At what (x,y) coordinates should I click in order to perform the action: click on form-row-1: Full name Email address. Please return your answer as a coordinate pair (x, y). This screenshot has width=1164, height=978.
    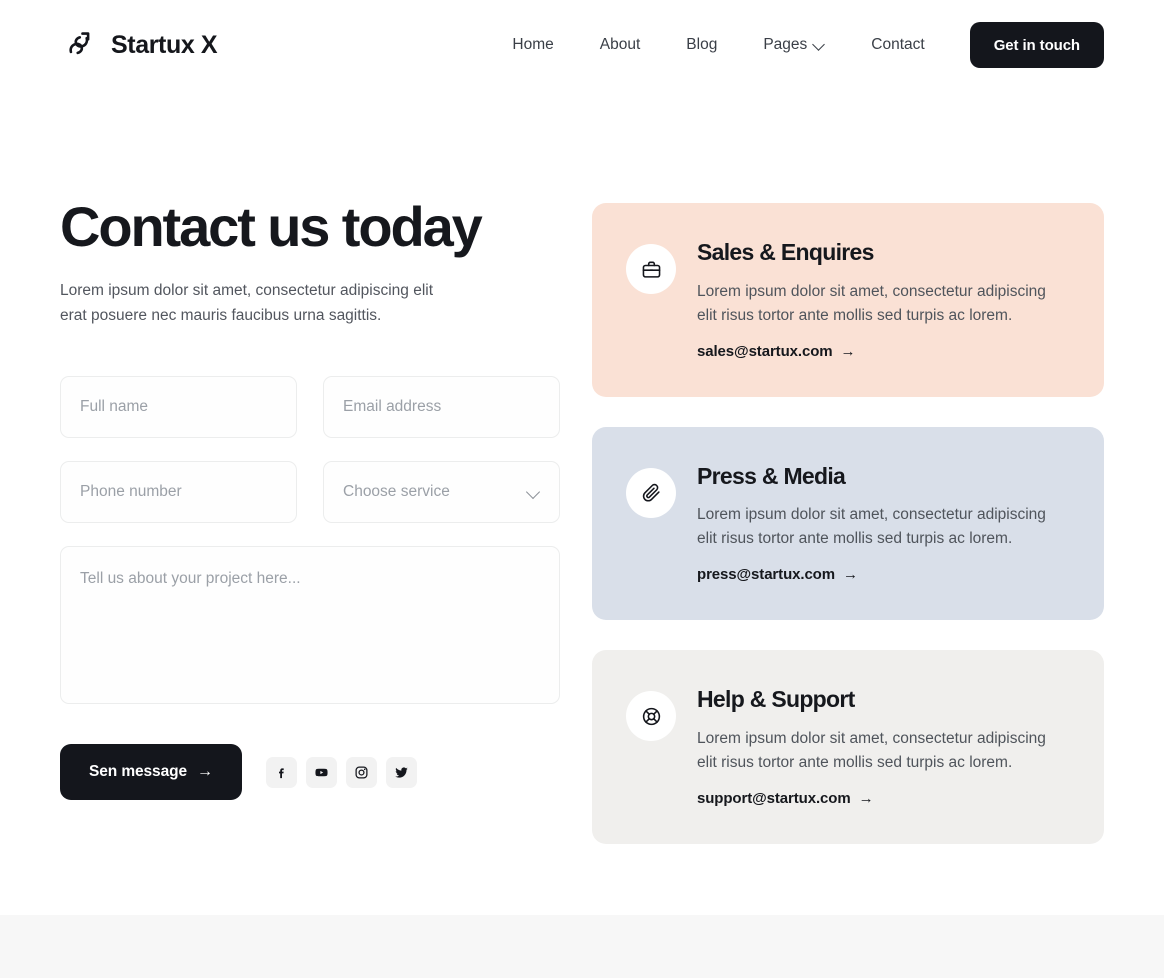
    Looking at the image, I should click on (310, 407).